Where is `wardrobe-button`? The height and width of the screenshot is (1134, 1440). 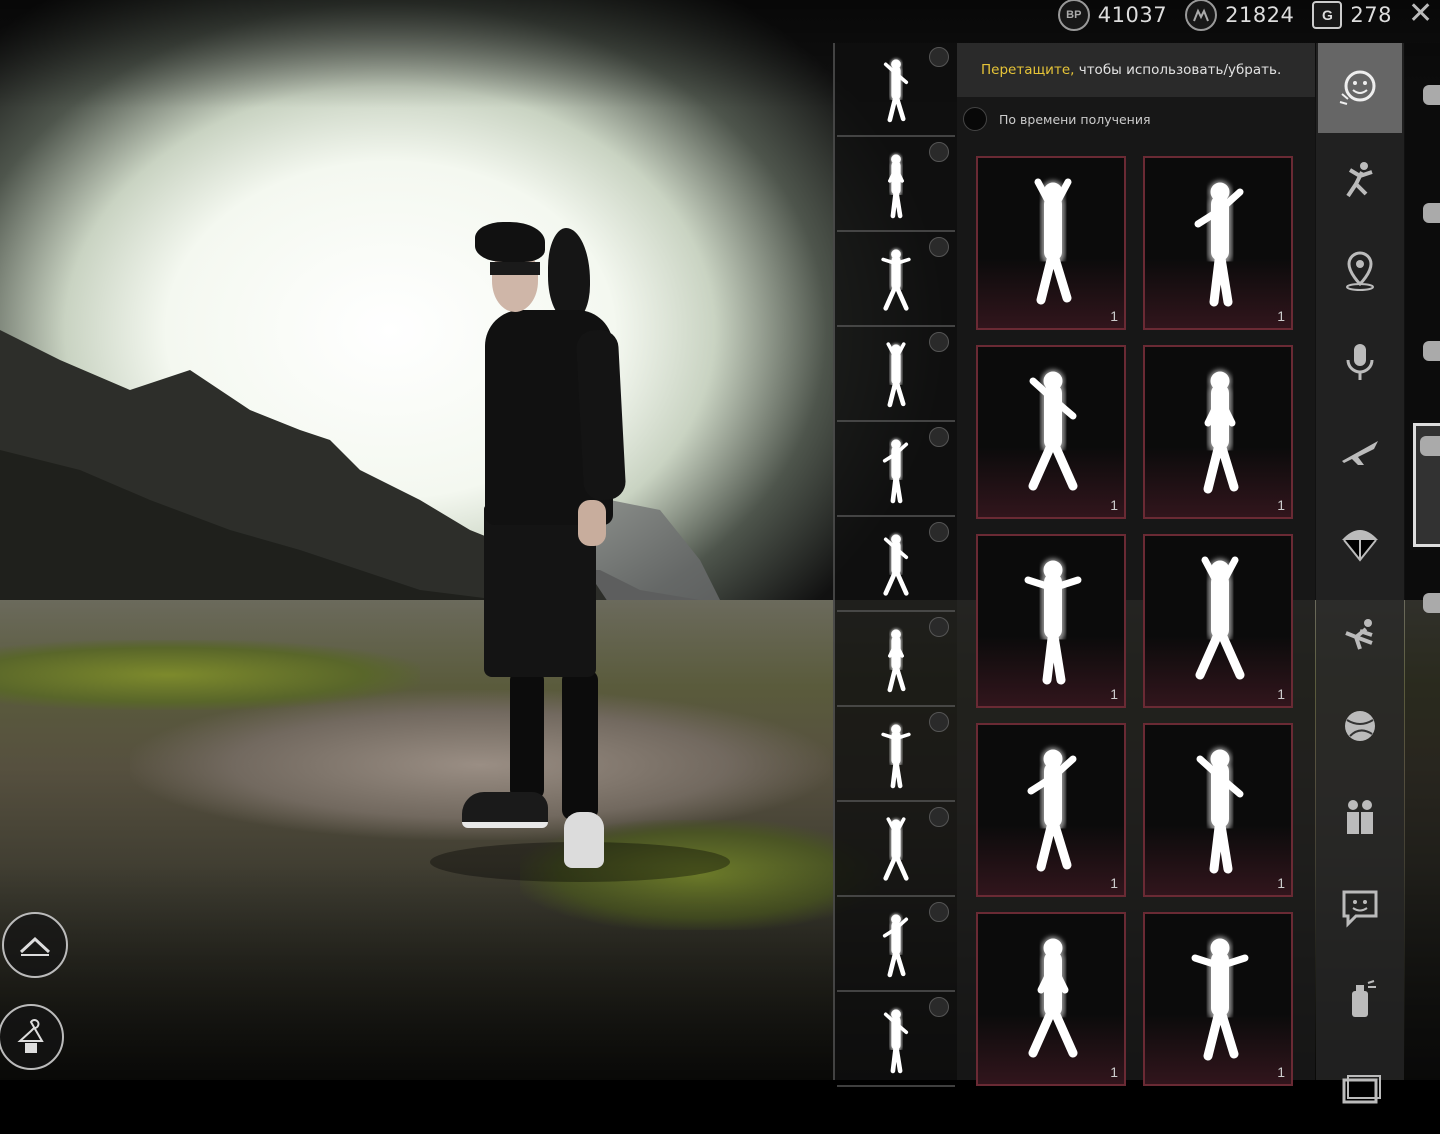 wardrobe-button is located at coordinates (32, 1037).